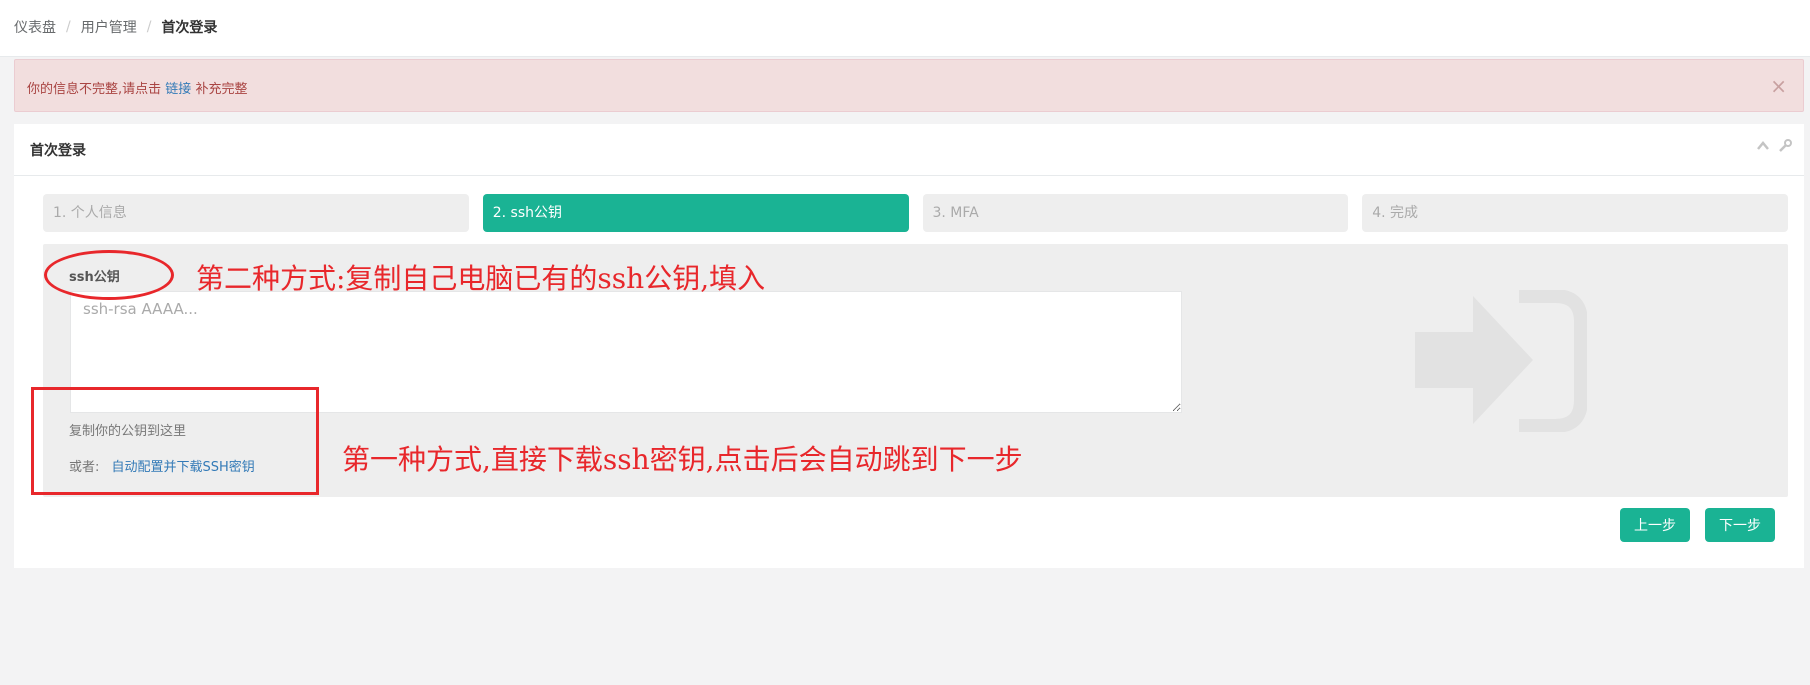  What do you see at coordinates (1135, 213) in the screenshot?
I see `step-mfa: 3. MFA` at bounding box center [1135, 213].